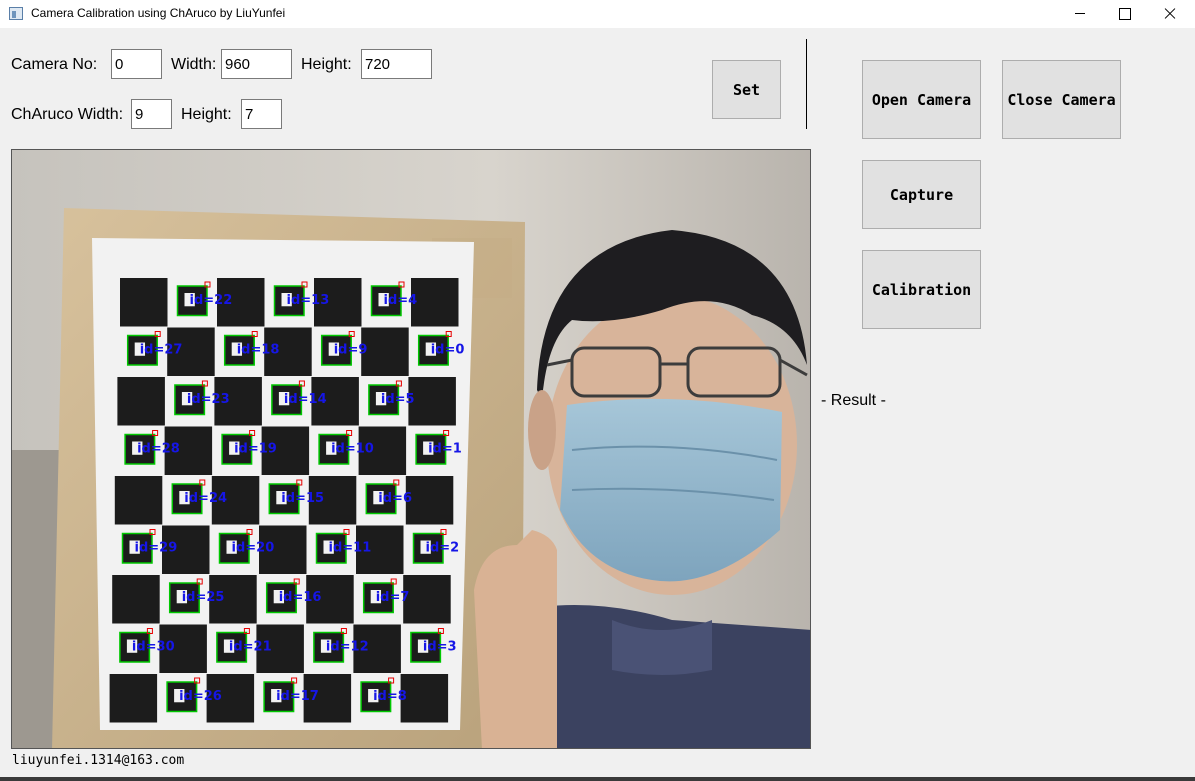 The height and width of the screenshot is (781, 1195). I want to click on marker-id-label: id=3, so click(440, 647).